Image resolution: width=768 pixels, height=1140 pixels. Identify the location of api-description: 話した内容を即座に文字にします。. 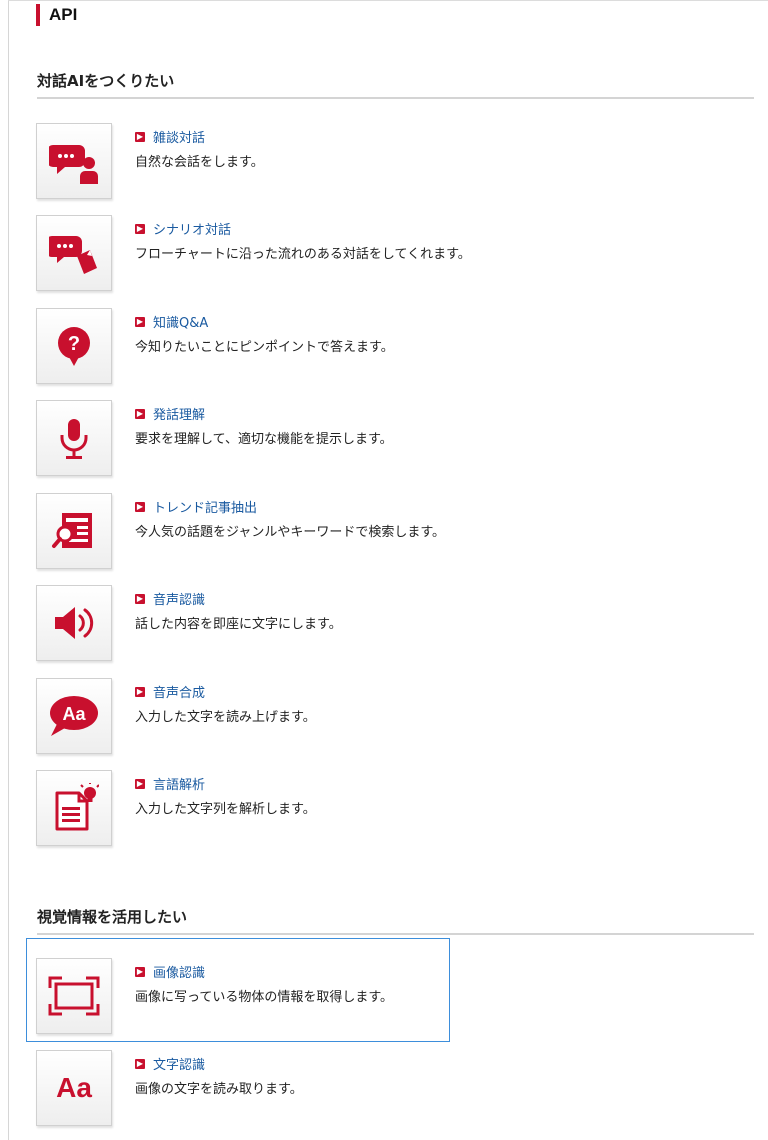
(238, 624).